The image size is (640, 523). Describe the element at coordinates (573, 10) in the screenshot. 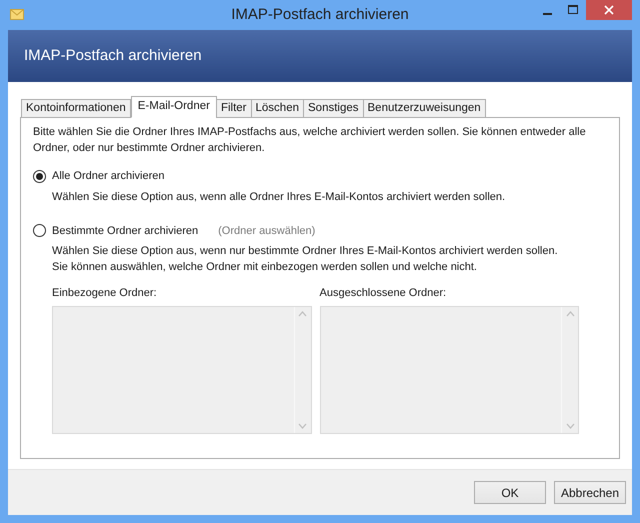

I see `maximize-icon` at that location.